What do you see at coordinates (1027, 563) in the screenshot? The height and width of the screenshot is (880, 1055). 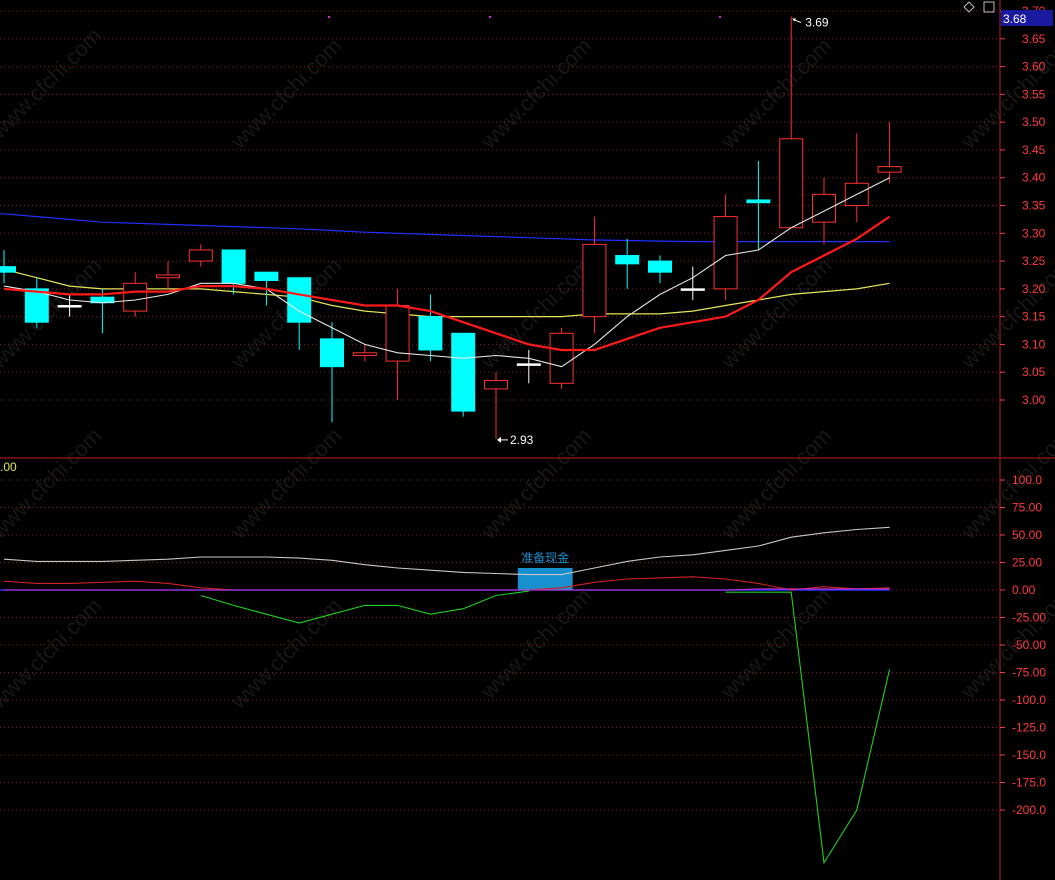 I see `indicator-tick-label: 25.00` at bounding box center [1027, 563].